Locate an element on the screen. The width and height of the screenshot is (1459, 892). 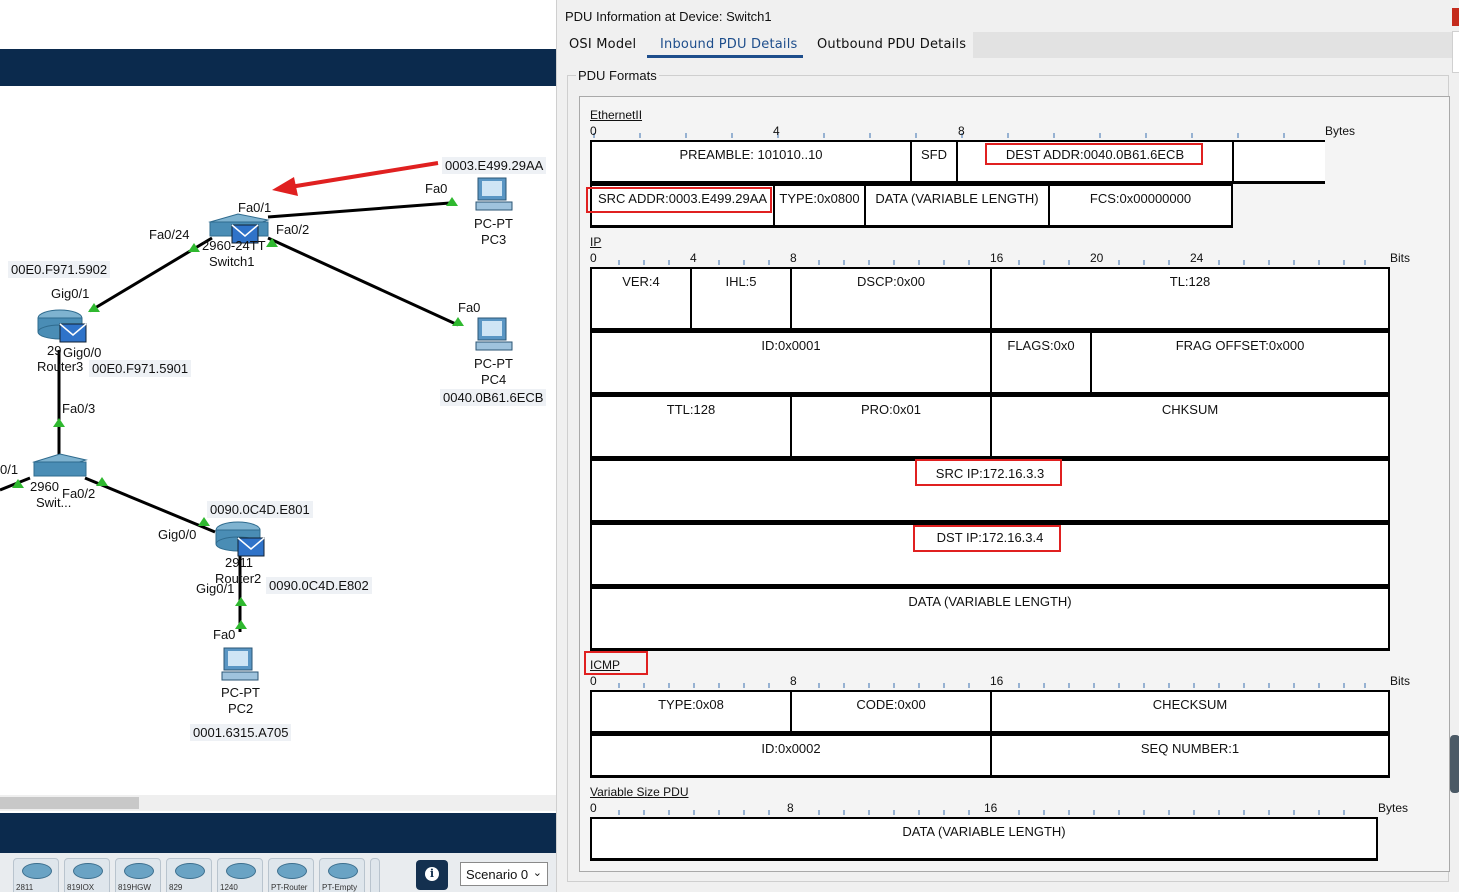
mac-label-pc4: 0040.0B61.6ECB is located at coordinates (493, 397).